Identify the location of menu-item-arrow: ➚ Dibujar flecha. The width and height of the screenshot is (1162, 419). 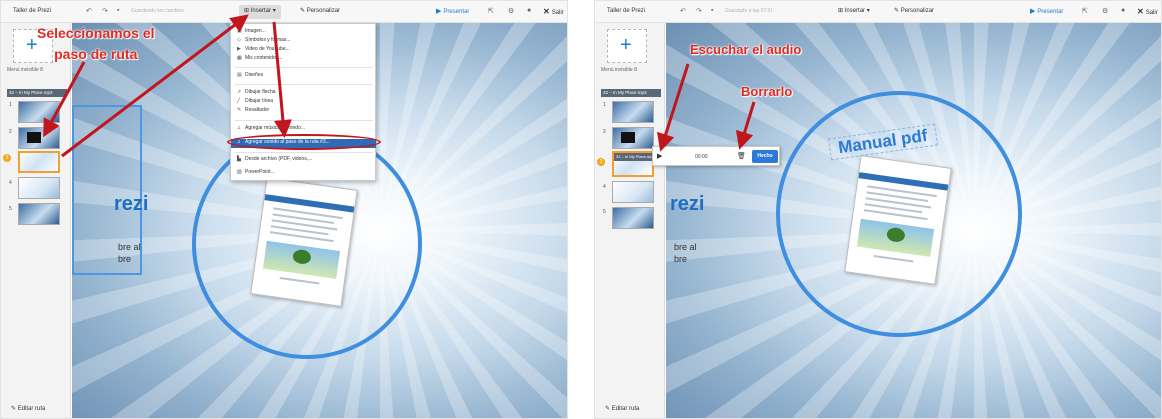
(256, 93).